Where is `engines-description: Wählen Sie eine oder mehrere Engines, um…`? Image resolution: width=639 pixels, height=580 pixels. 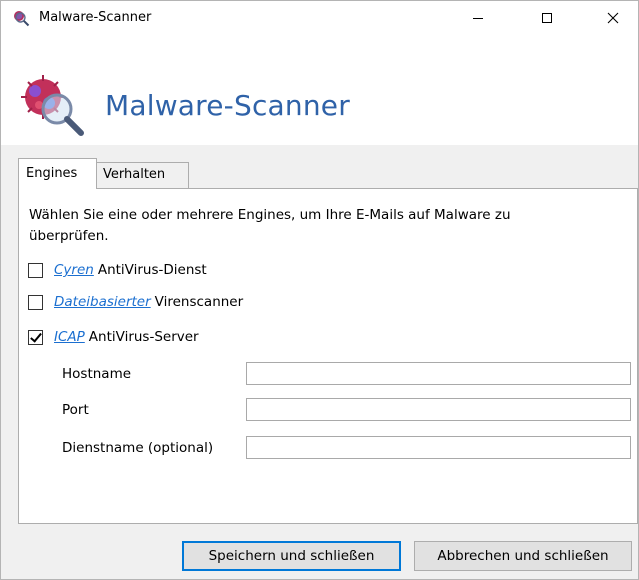 engines-description: Wählen Sie eine oder mehrere Engines, um… is located at coordinates (270, 225).